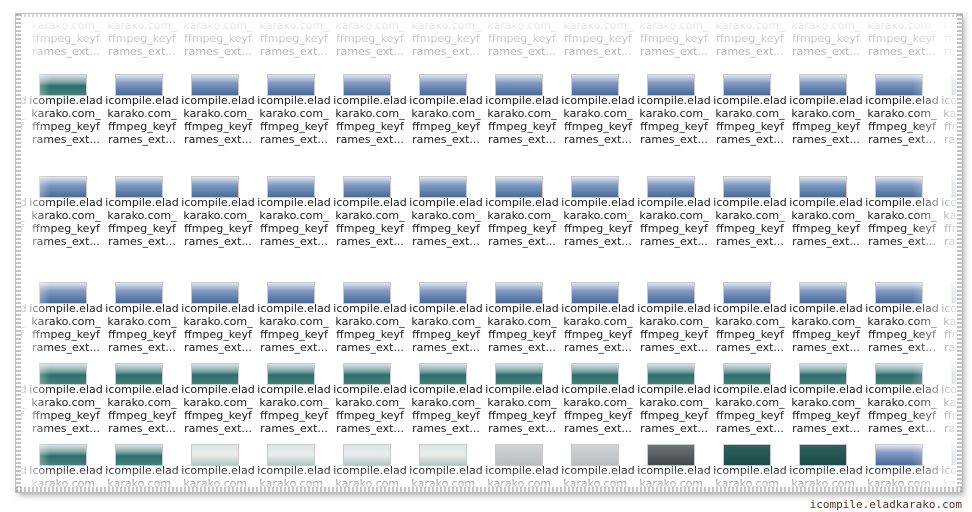 This screenshot has height=512, width=972. I want to click on fade-overlay, so click(33, 253).